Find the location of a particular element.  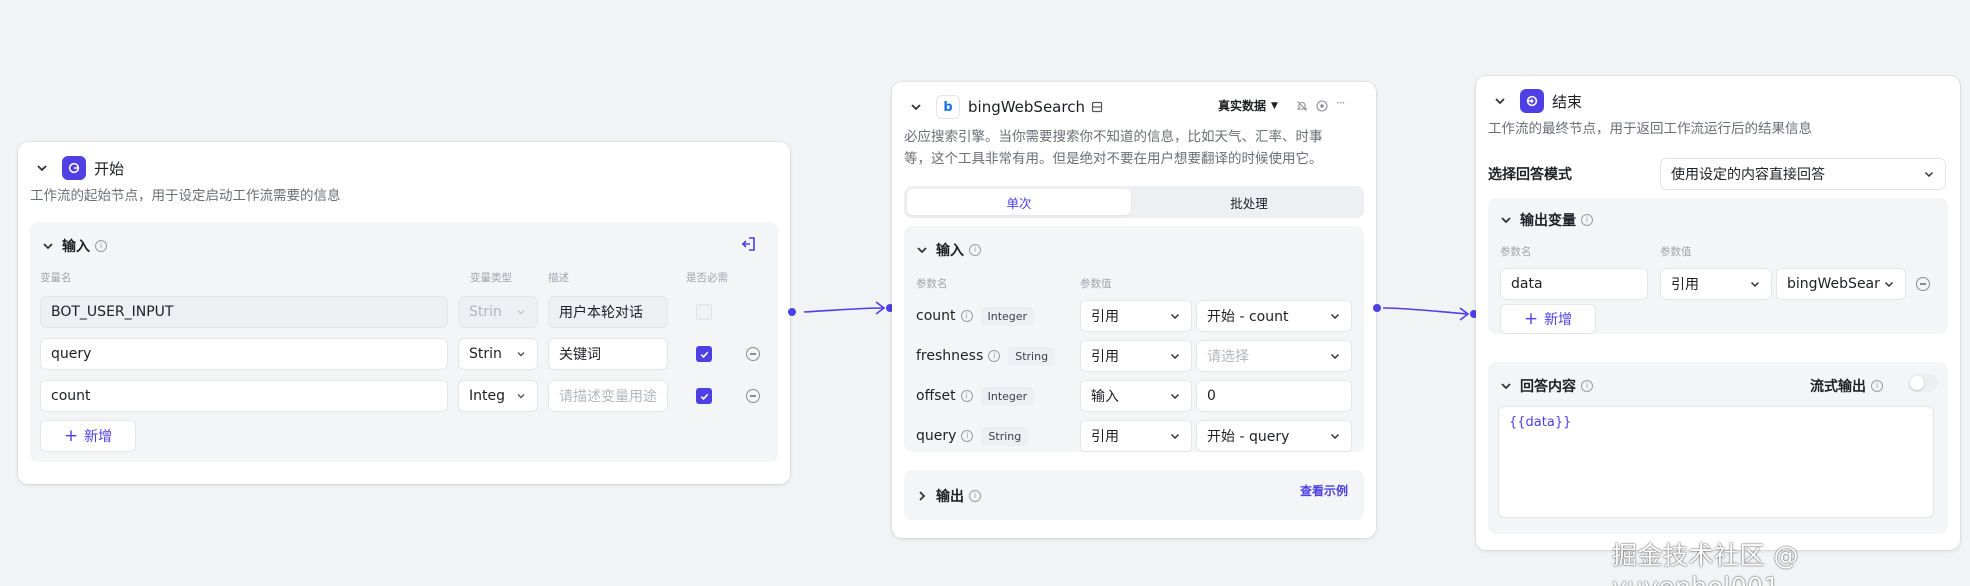

param-row-query: query i String is located at coordinates (972, 436).